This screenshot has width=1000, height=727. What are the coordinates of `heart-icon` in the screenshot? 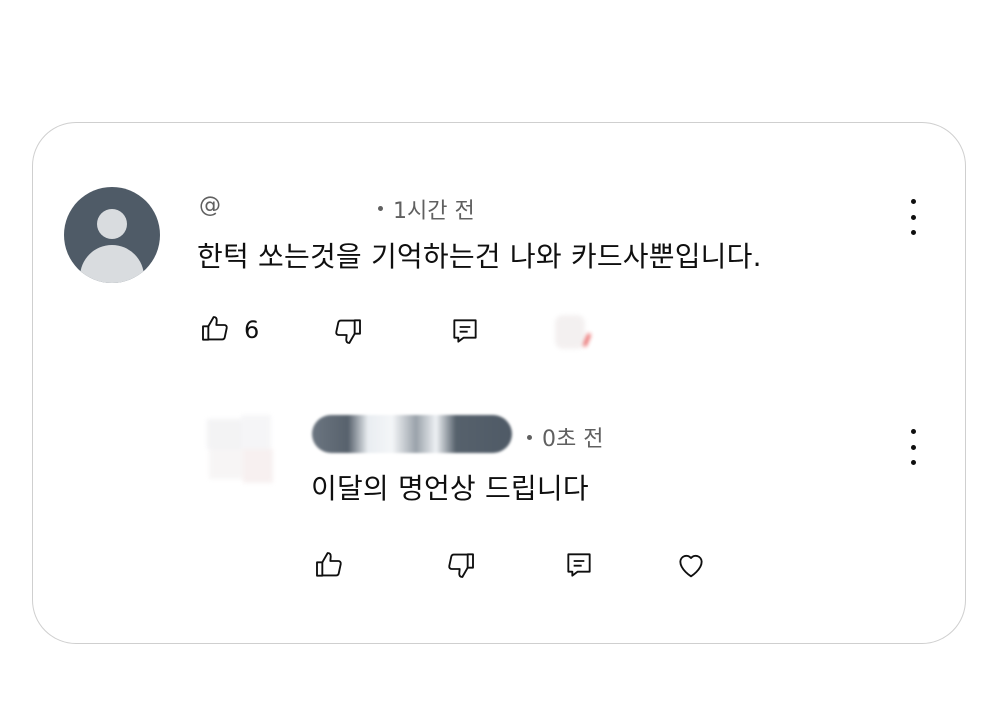 It's located at (691, 566).